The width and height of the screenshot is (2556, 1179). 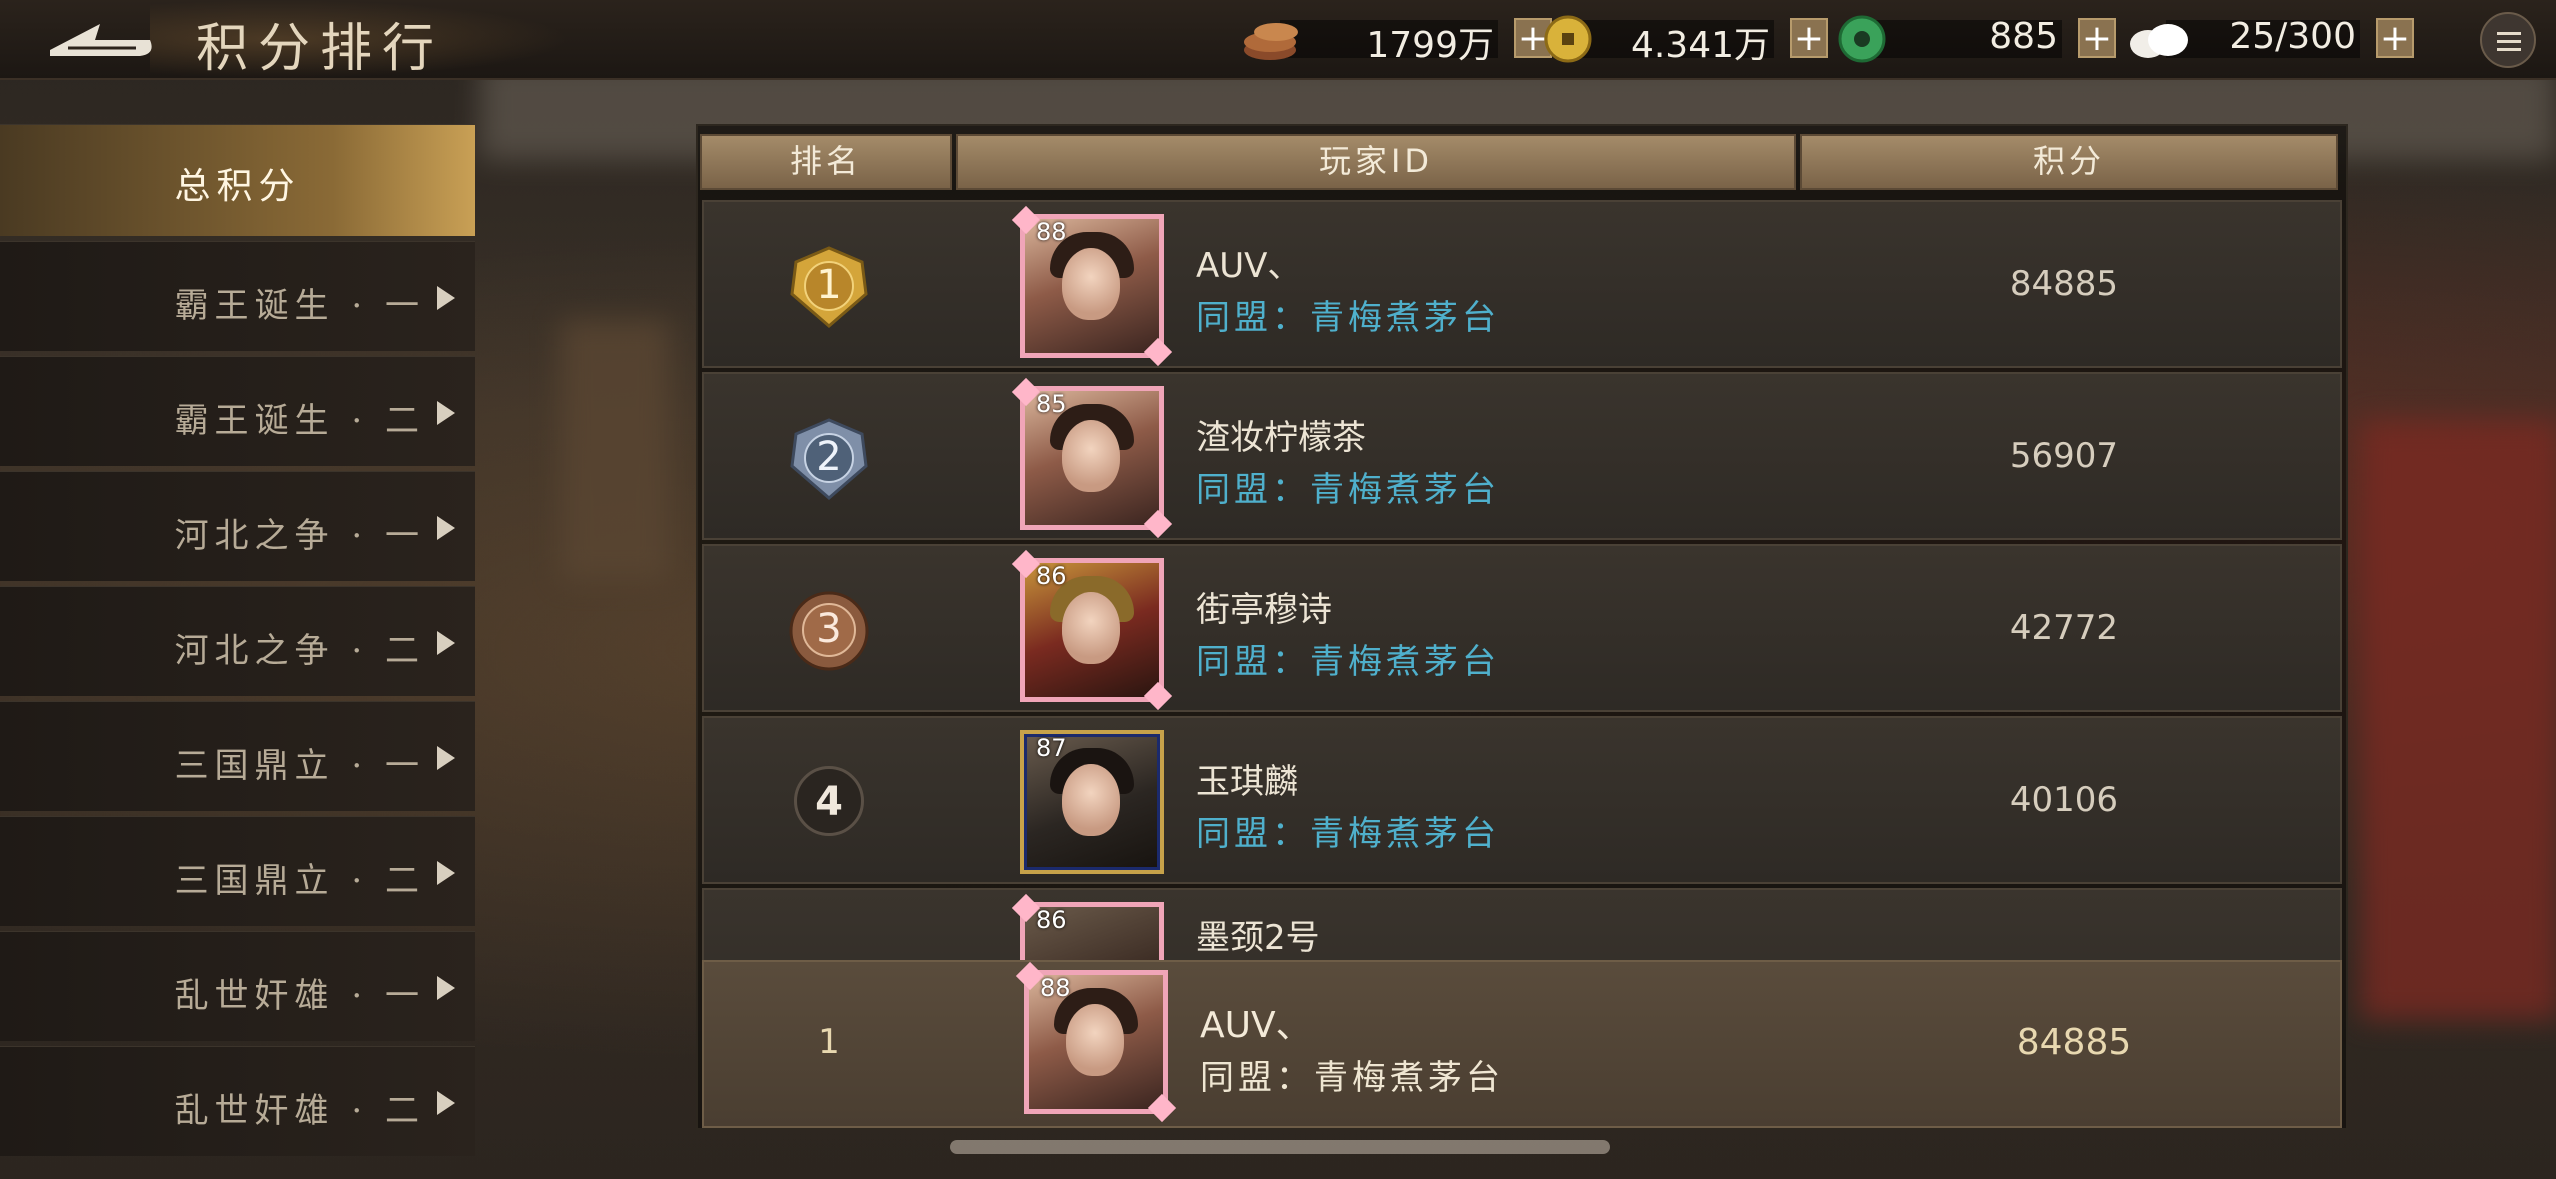 What do you see at coordinates (237, 180) in the screenshot?
I see `sidebar-item-total-score: 总积分` at bounding box center [237, 180].